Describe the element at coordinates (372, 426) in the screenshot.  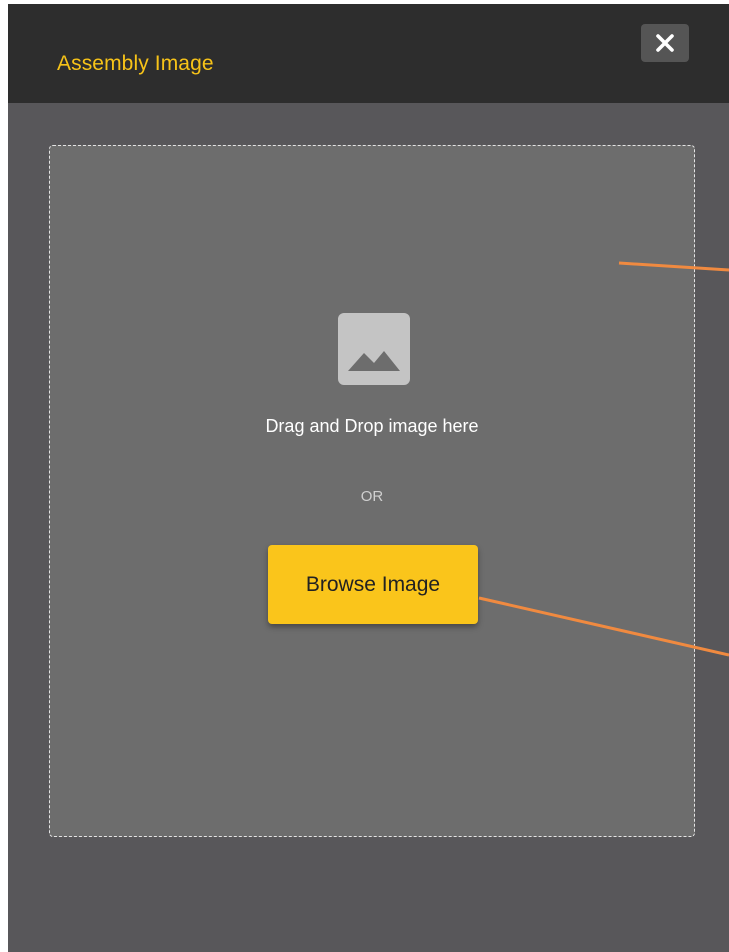
I see `drag-drop-label: Drag and Drop image here` at that location.